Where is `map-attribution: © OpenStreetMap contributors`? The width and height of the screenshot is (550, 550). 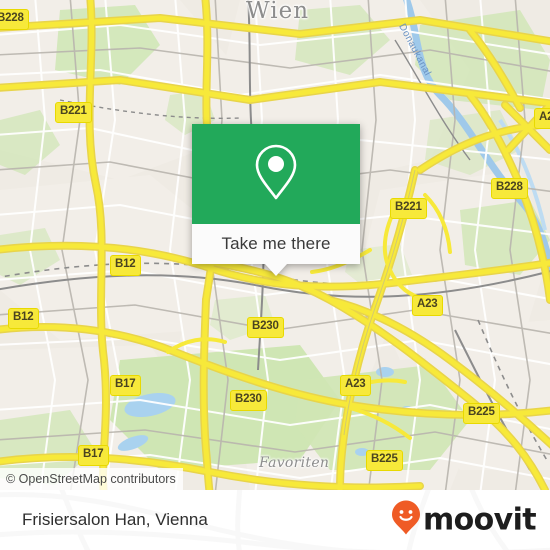 map-attribution: © OpenStreetMap contributors is located at coordinates (91, 479).